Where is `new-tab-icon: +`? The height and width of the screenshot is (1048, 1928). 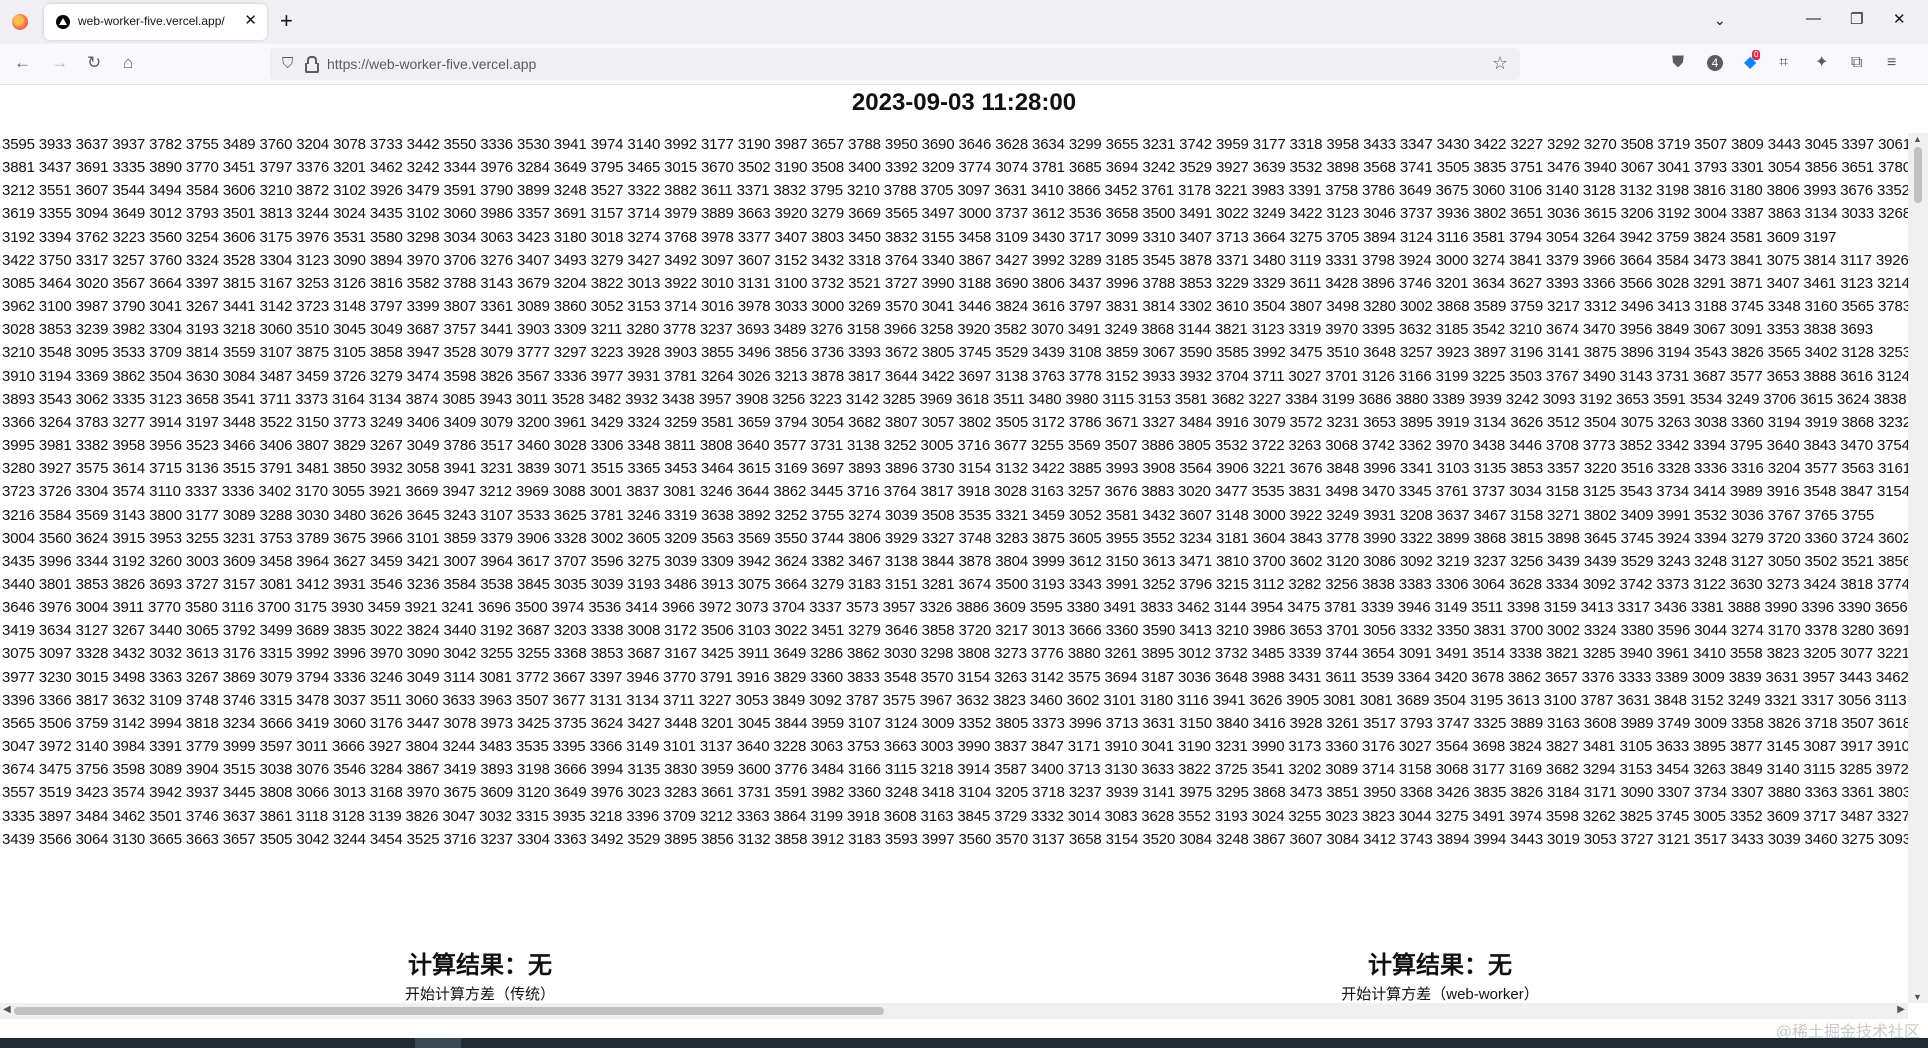
new-tab-icon: + is located at coordinates (286, 21).